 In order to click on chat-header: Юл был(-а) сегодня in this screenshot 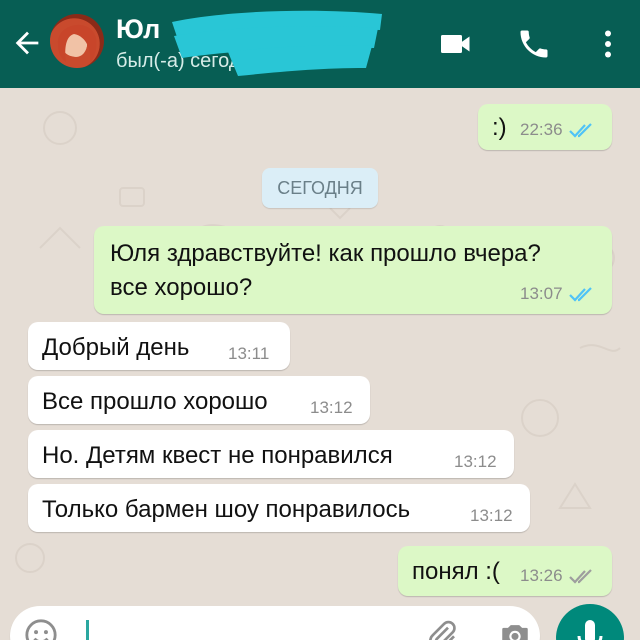, I will do `click(320, 44)`.